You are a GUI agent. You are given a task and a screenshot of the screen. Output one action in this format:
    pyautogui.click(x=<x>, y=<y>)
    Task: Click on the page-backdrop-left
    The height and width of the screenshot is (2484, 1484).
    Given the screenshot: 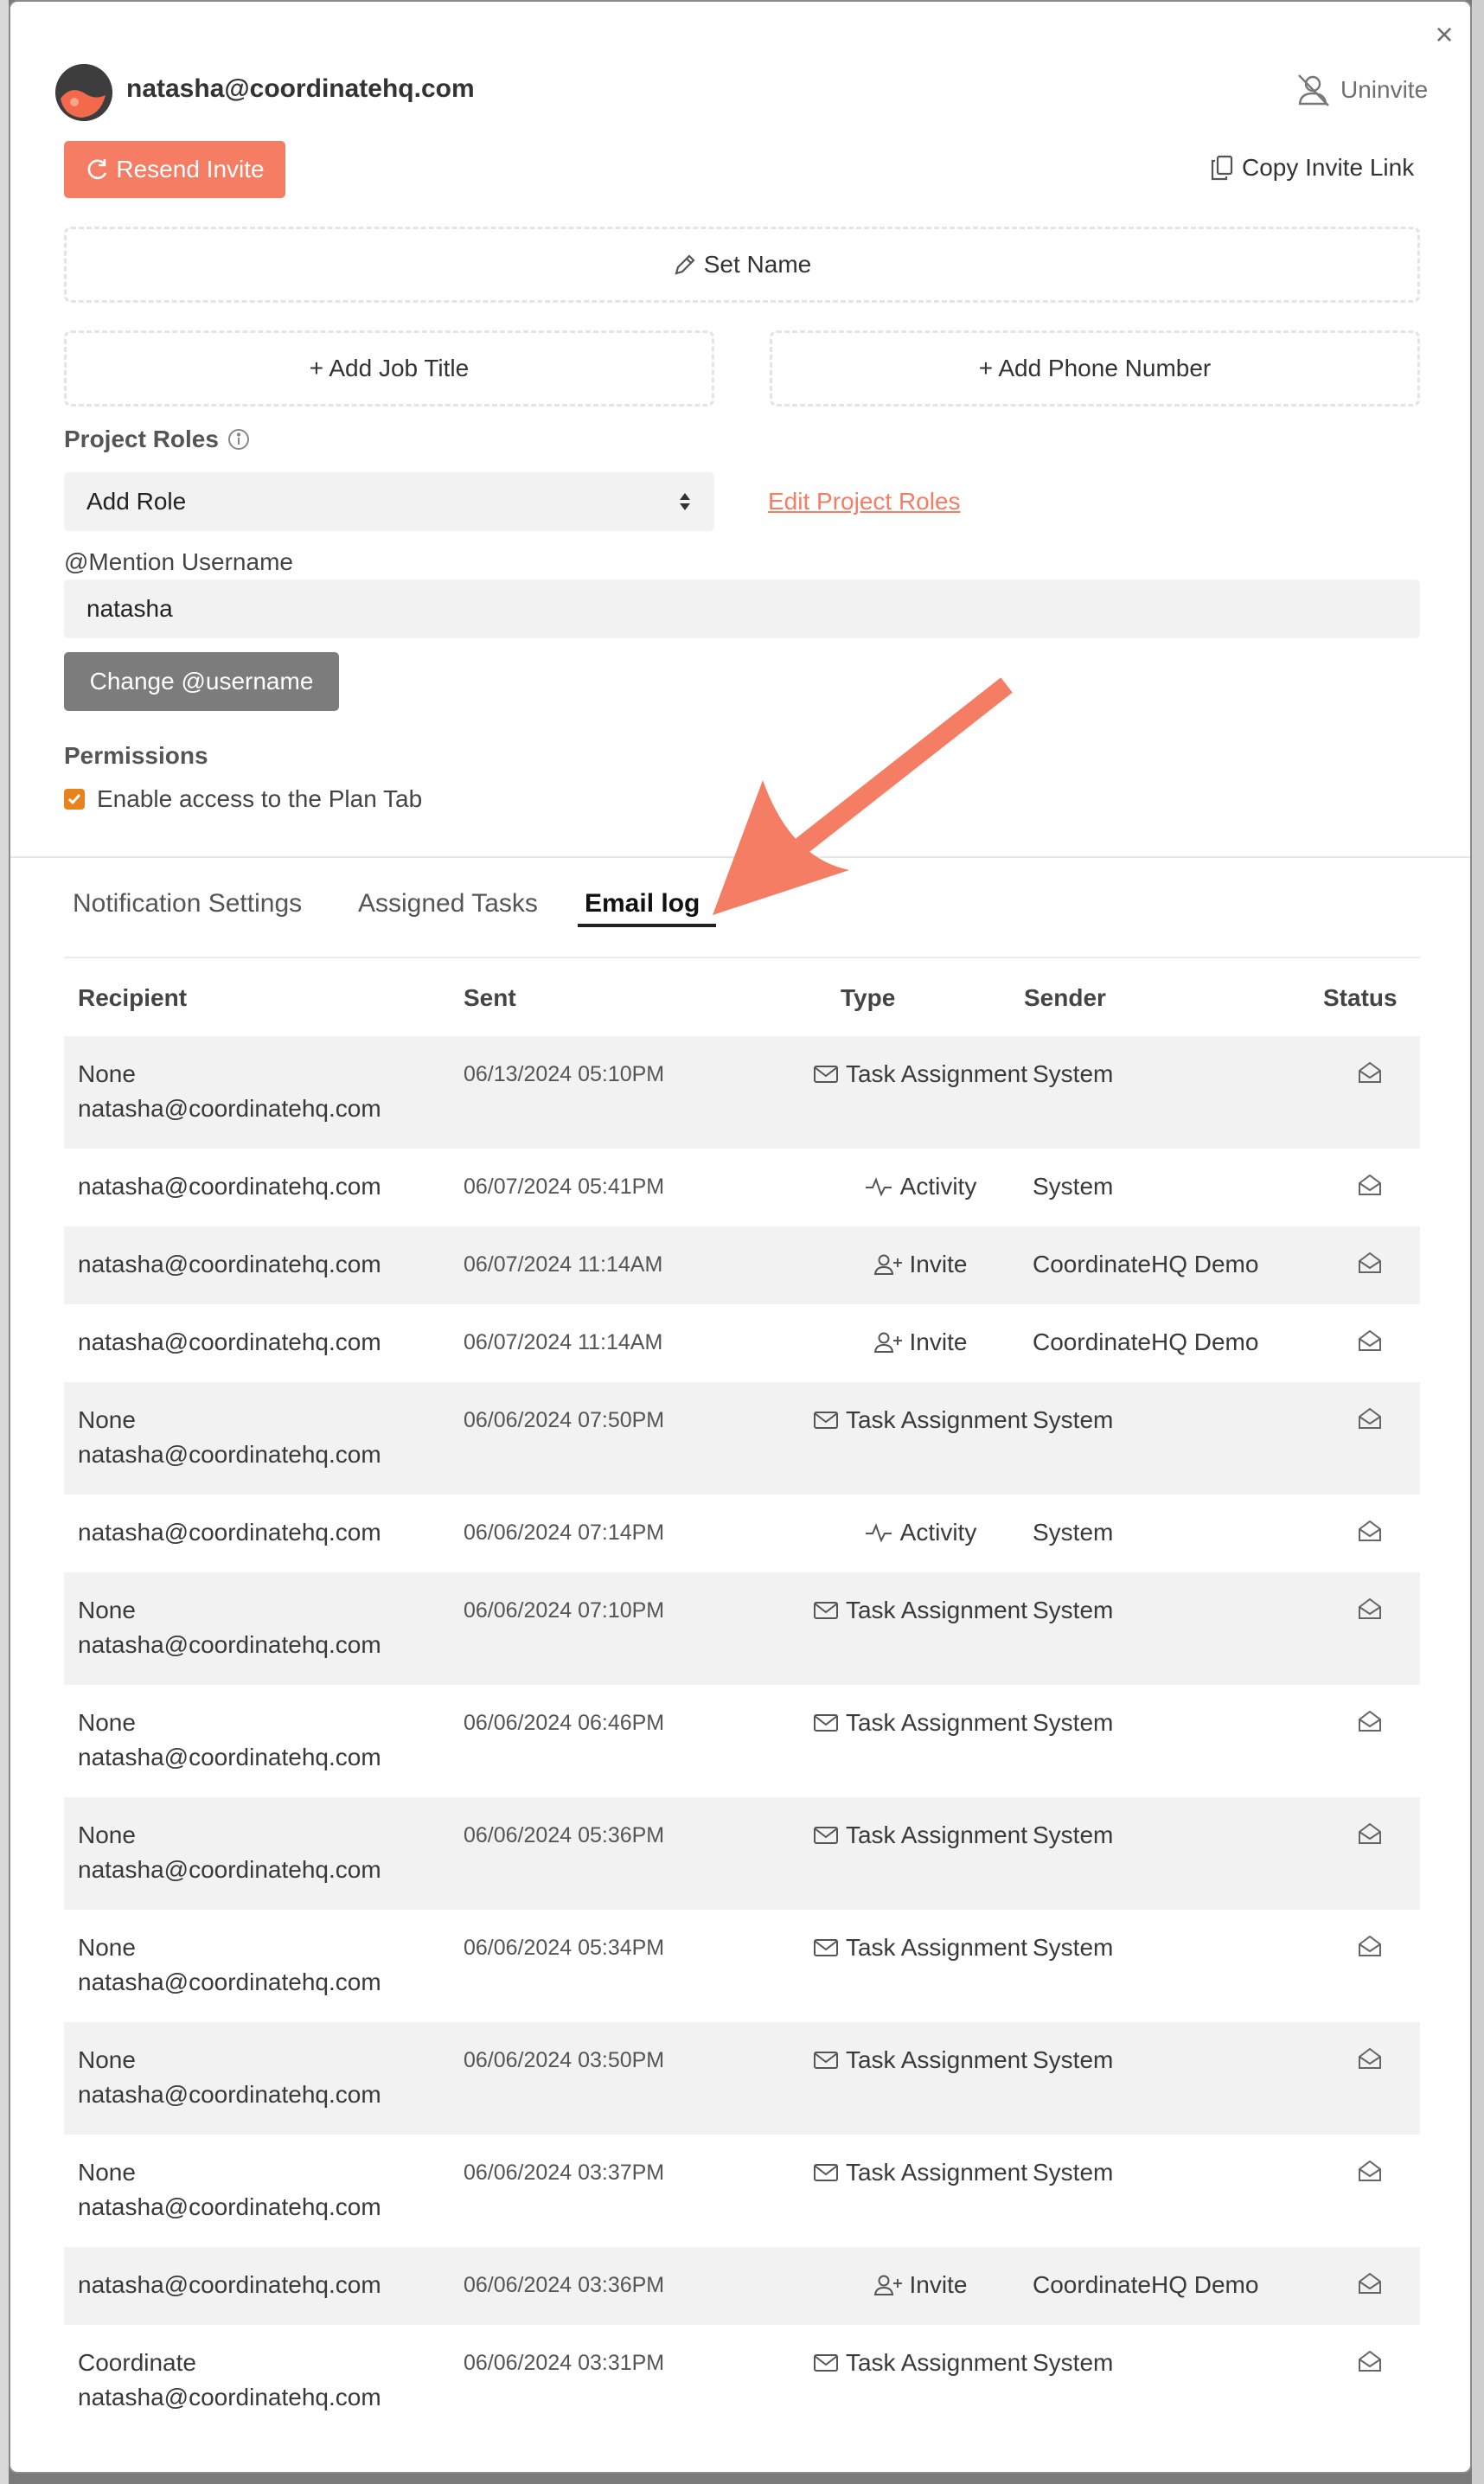 What is the action you would take?
    pyautogui.click(x=5, y=1242)
    